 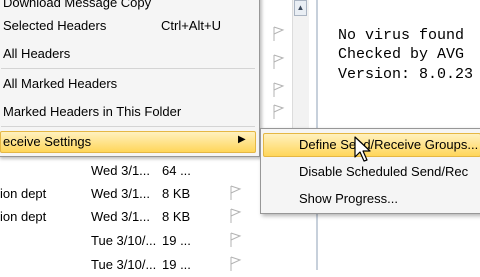 I want to click on menu-item-label: Selected Headers, so click(x=55, y=25).